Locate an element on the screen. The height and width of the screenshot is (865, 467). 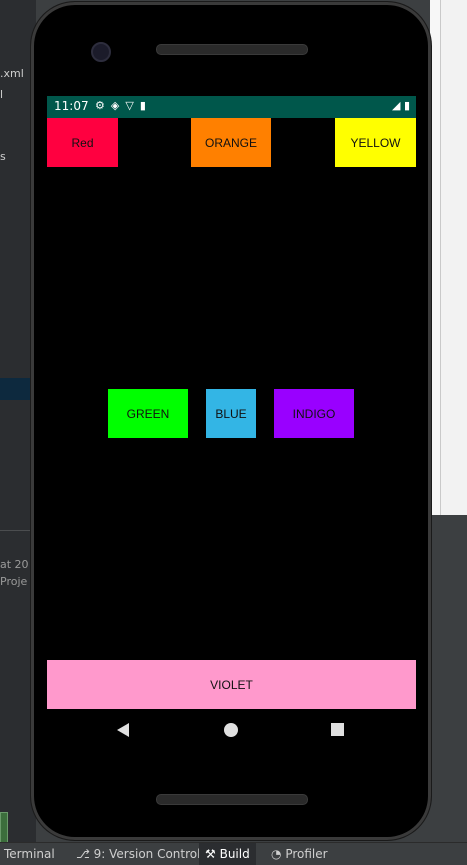
tab-terminal: Terminal is located at coordinates (29, 854).